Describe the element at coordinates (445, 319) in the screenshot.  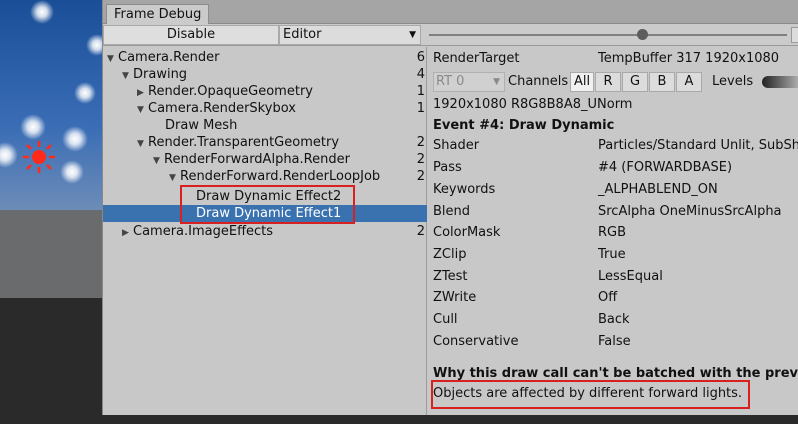
I see `prop-key: Cull` at that location.